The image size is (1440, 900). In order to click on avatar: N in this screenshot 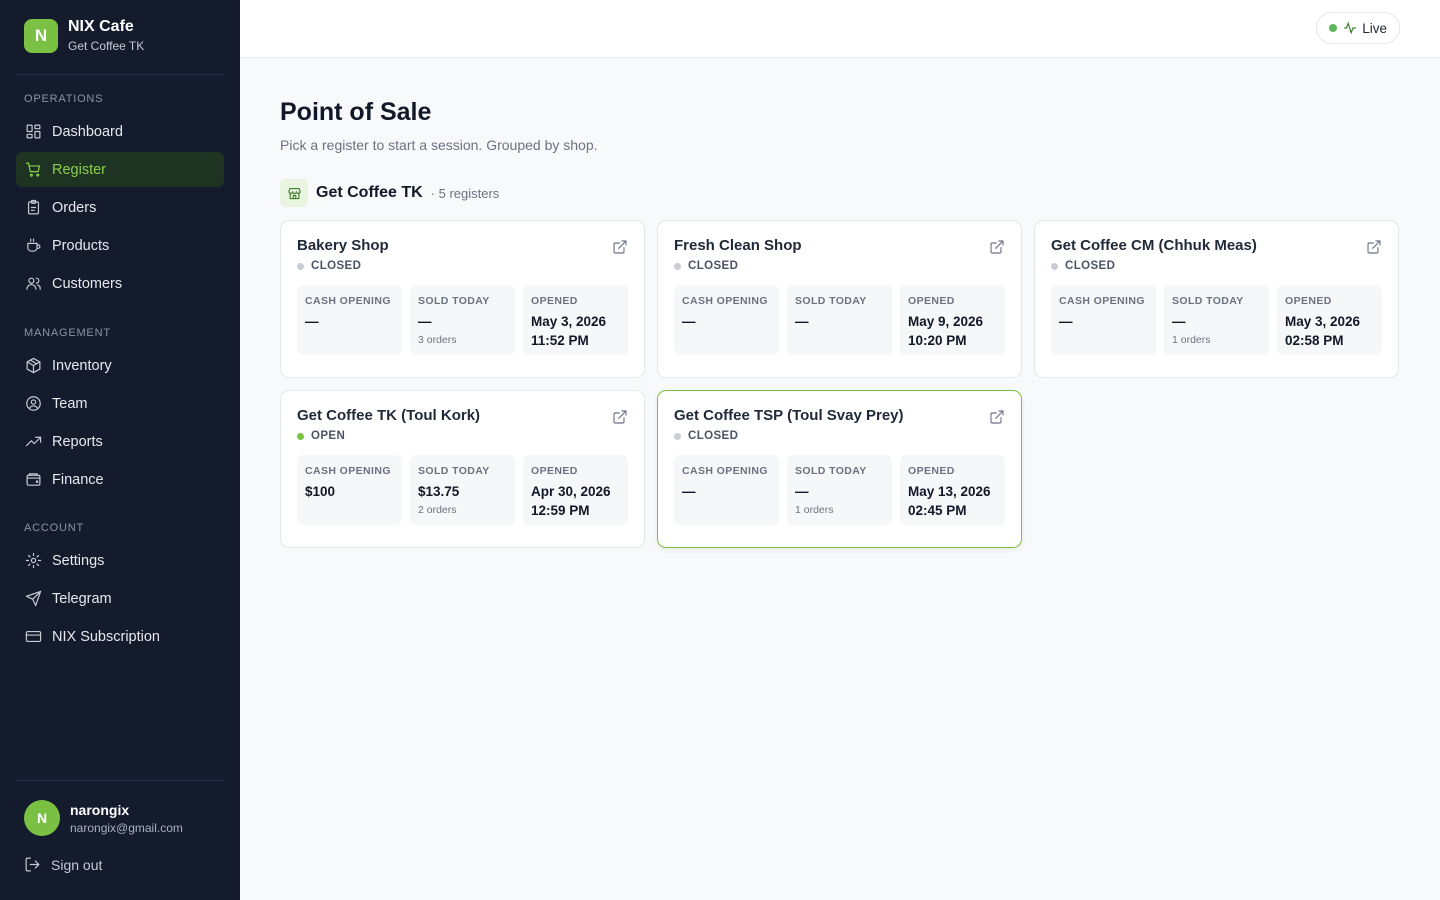, I will do `click(42, 818)`.